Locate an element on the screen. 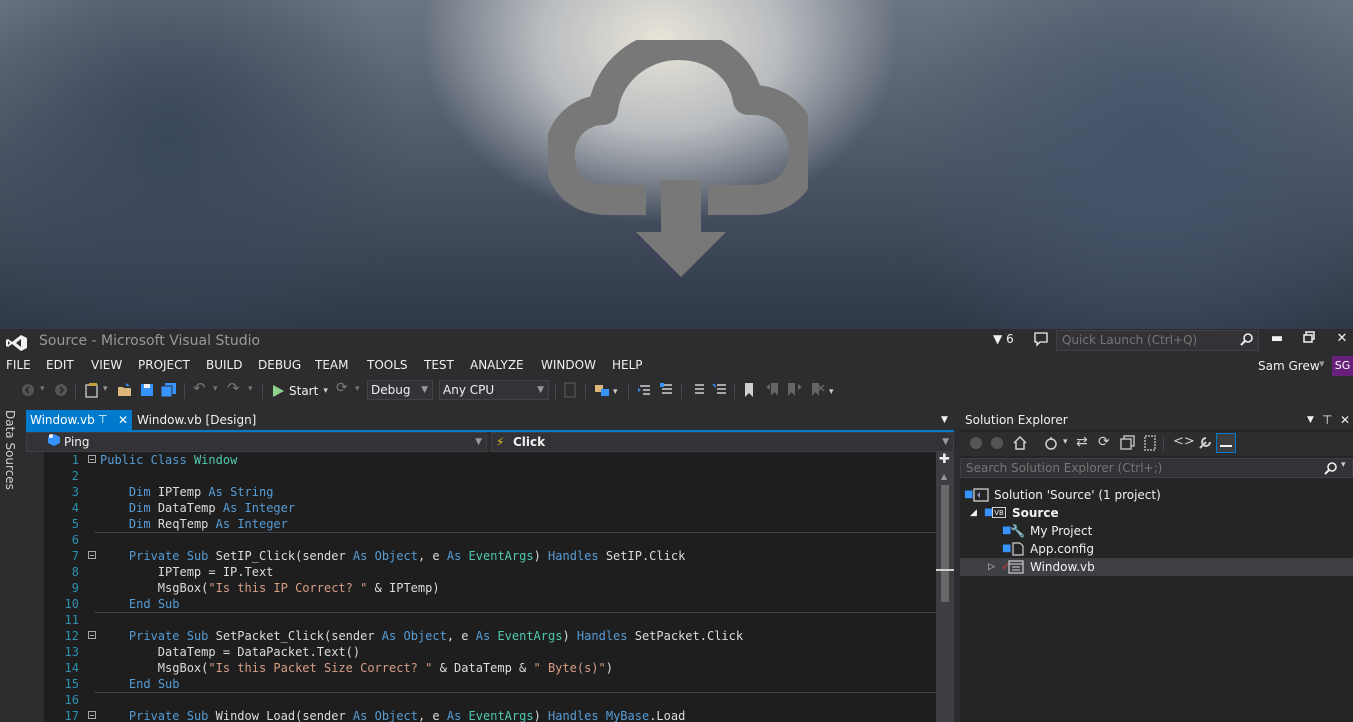 The height and width of the screenshot is (722, 1353). save-icon is located at coordinates (147, 390).